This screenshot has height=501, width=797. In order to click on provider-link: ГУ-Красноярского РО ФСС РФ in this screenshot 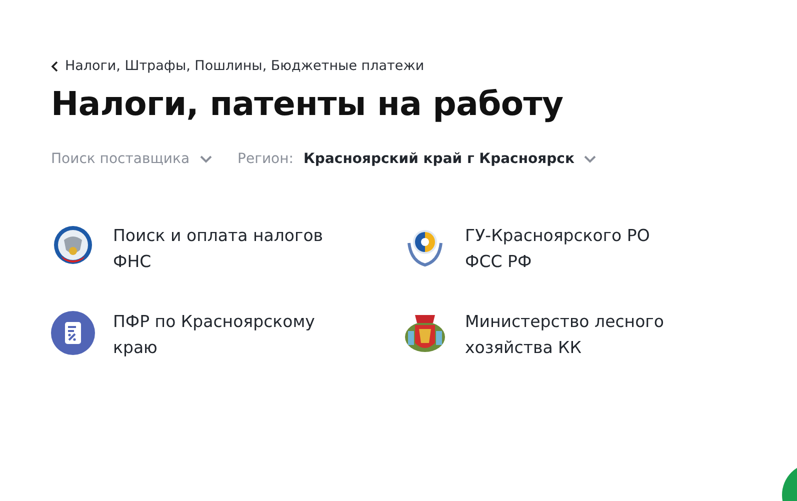, I will do `click(575, 249)`.